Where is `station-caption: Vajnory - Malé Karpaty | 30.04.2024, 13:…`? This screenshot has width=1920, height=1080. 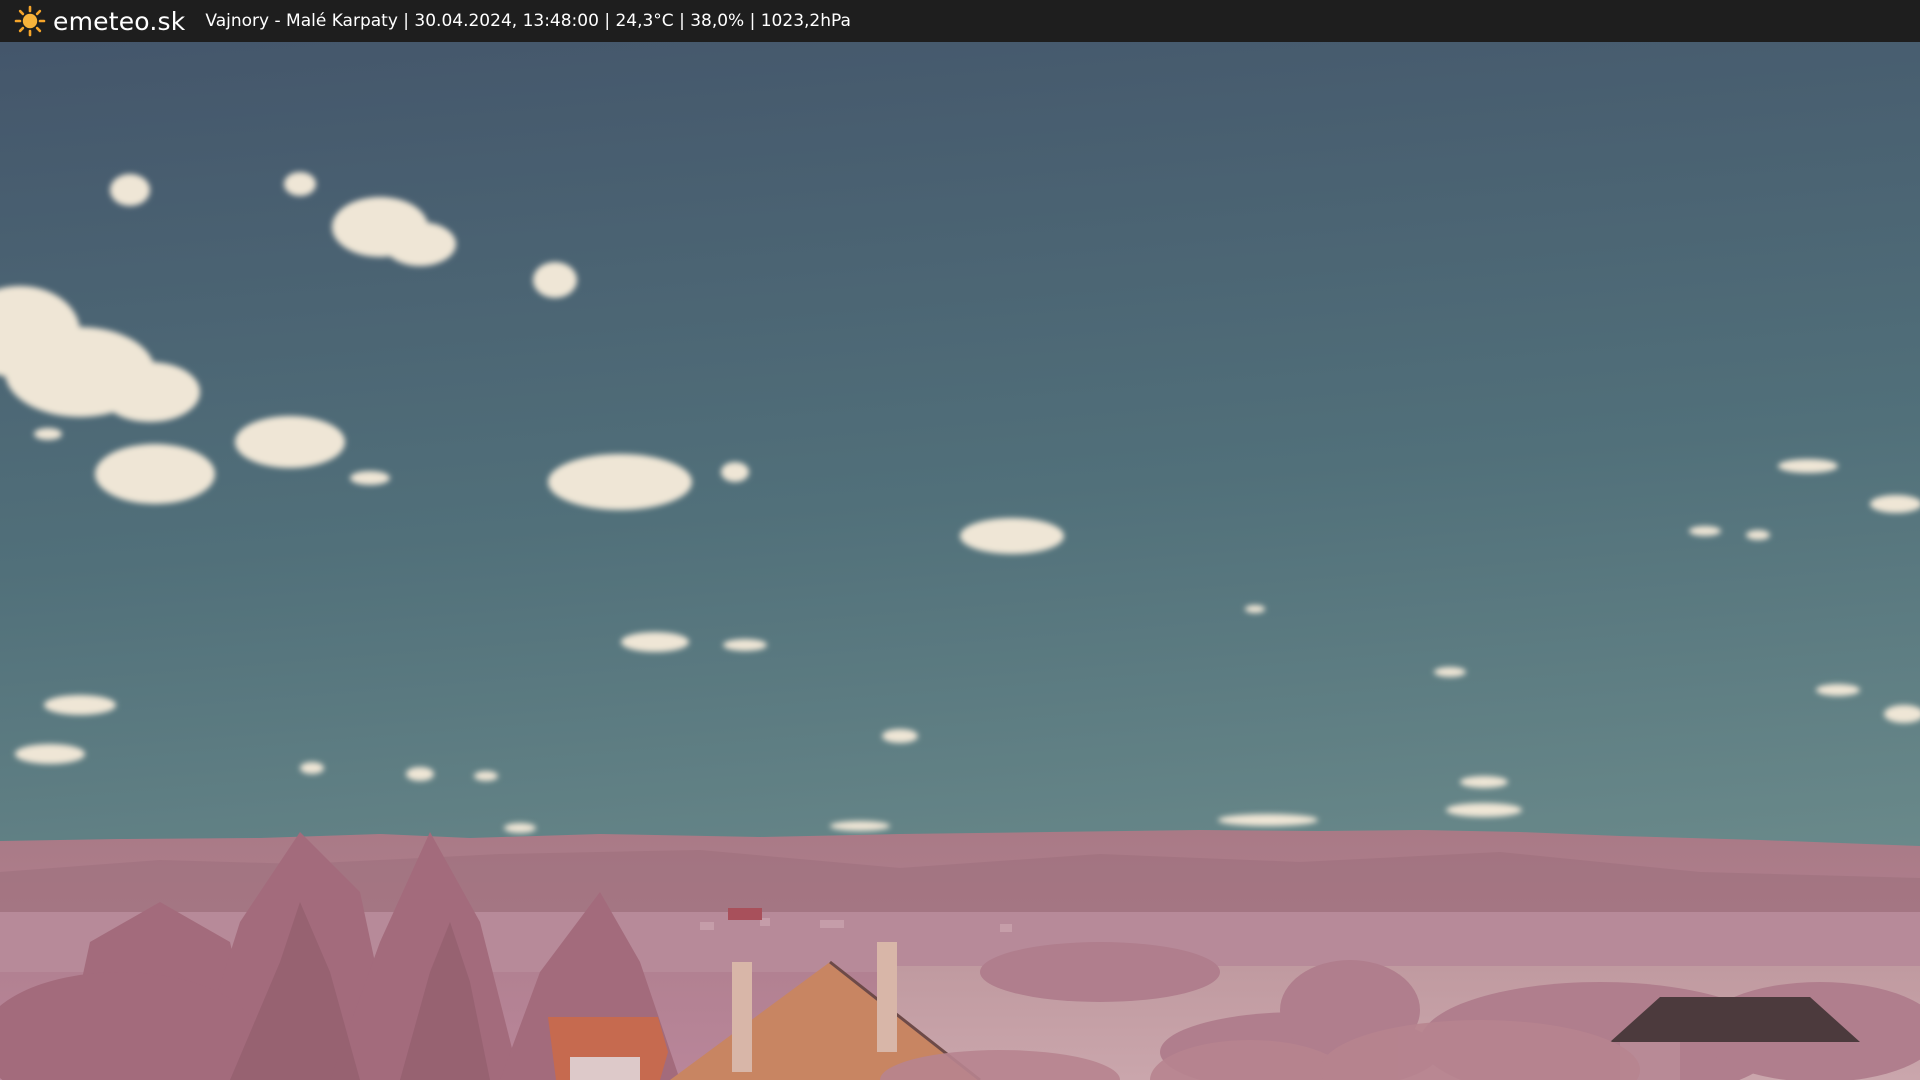
station-caption: Vajnory - Malé Karpaty | 30.04.2024, 13:… is located at coordinates (528, 21).